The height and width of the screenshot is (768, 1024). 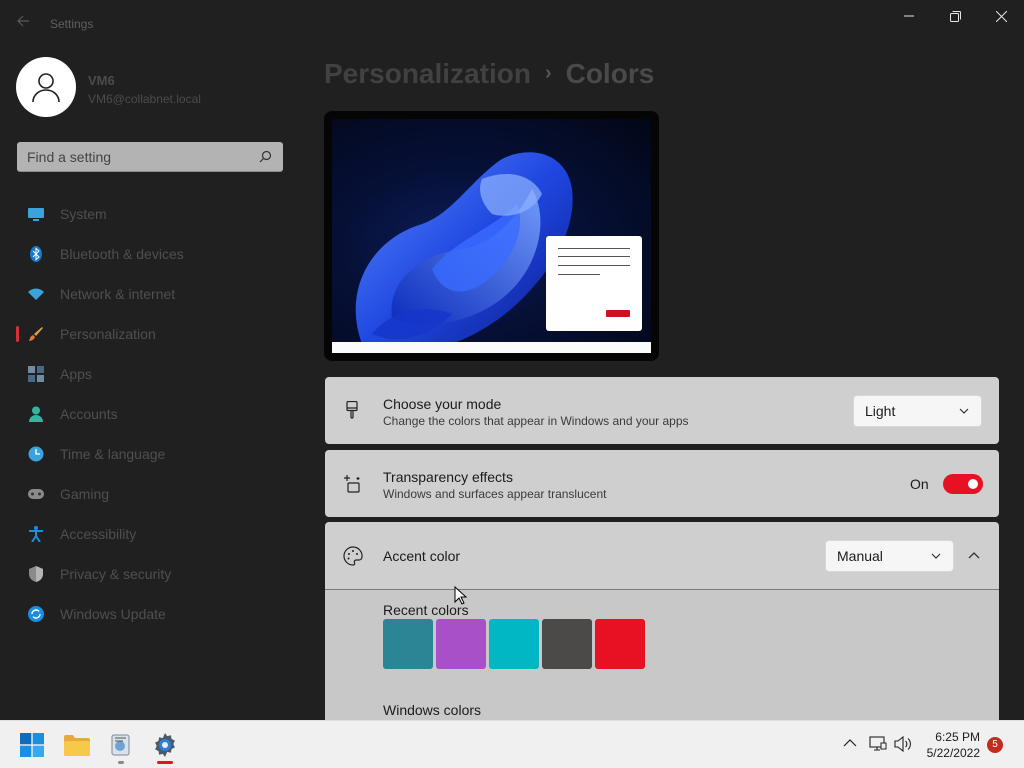 I want to click on setting-title: Transparency effects, so click(x=448, y=477).